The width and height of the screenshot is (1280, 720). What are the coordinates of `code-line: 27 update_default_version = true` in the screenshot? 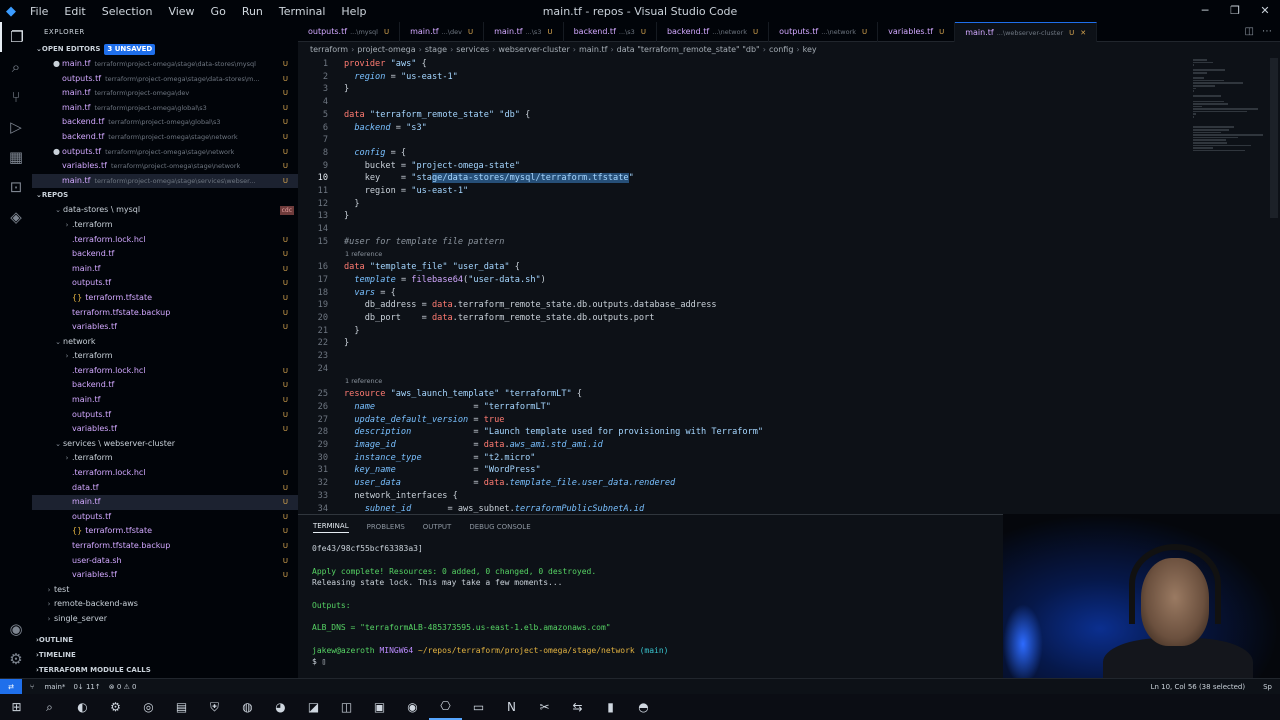 It's located at (745, 420).